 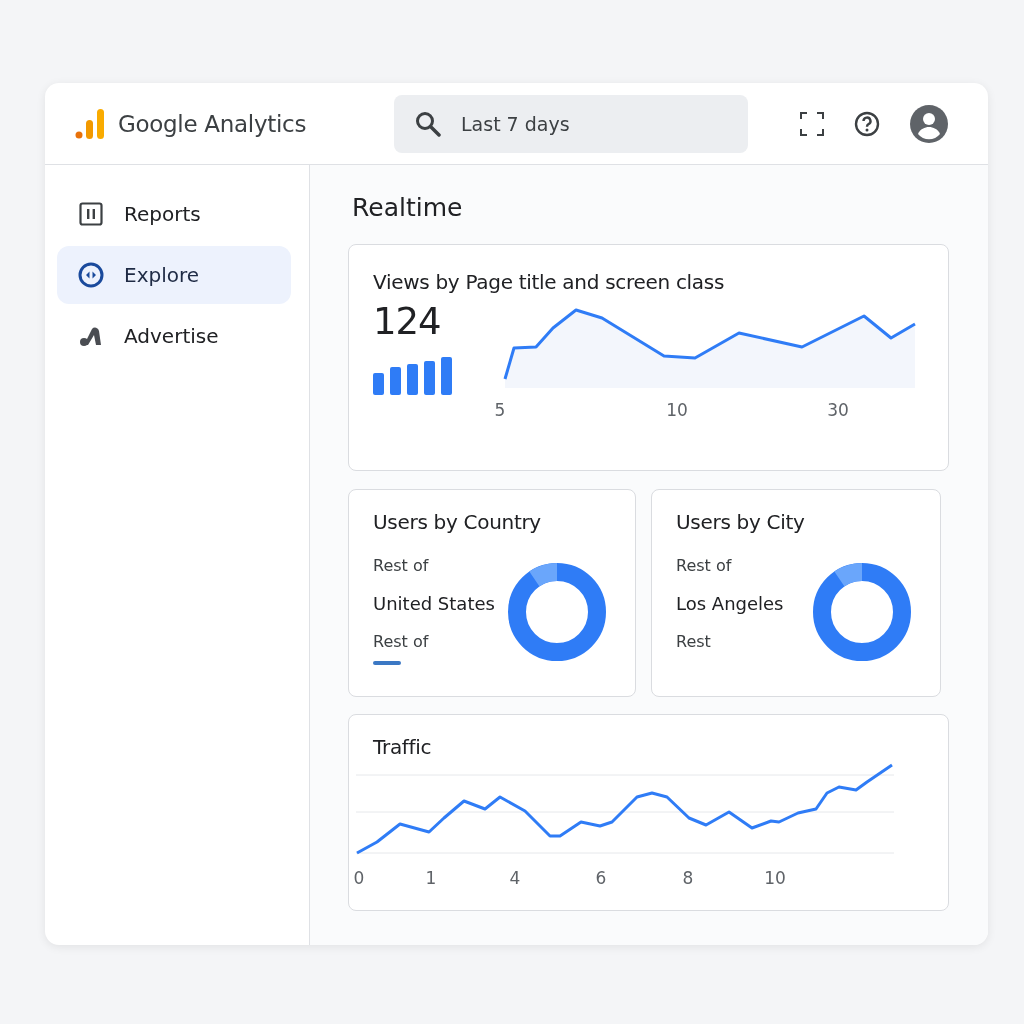 I want to click on axis-tick-label: 0, so click(x=359, y=878).